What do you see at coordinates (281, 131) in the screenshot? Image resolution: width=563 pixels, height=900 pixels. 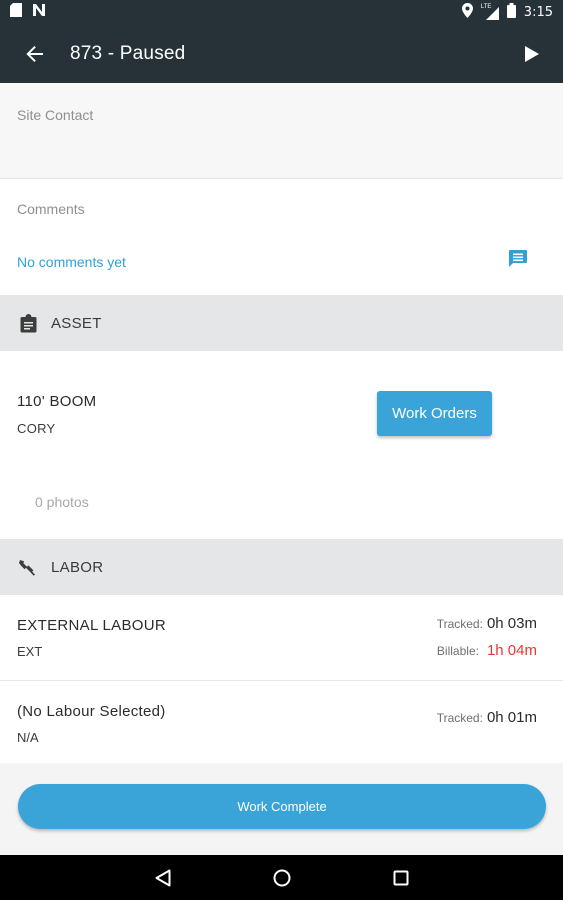 I see `site-contact-section: Site Contact` at bounding box center [281, 131].